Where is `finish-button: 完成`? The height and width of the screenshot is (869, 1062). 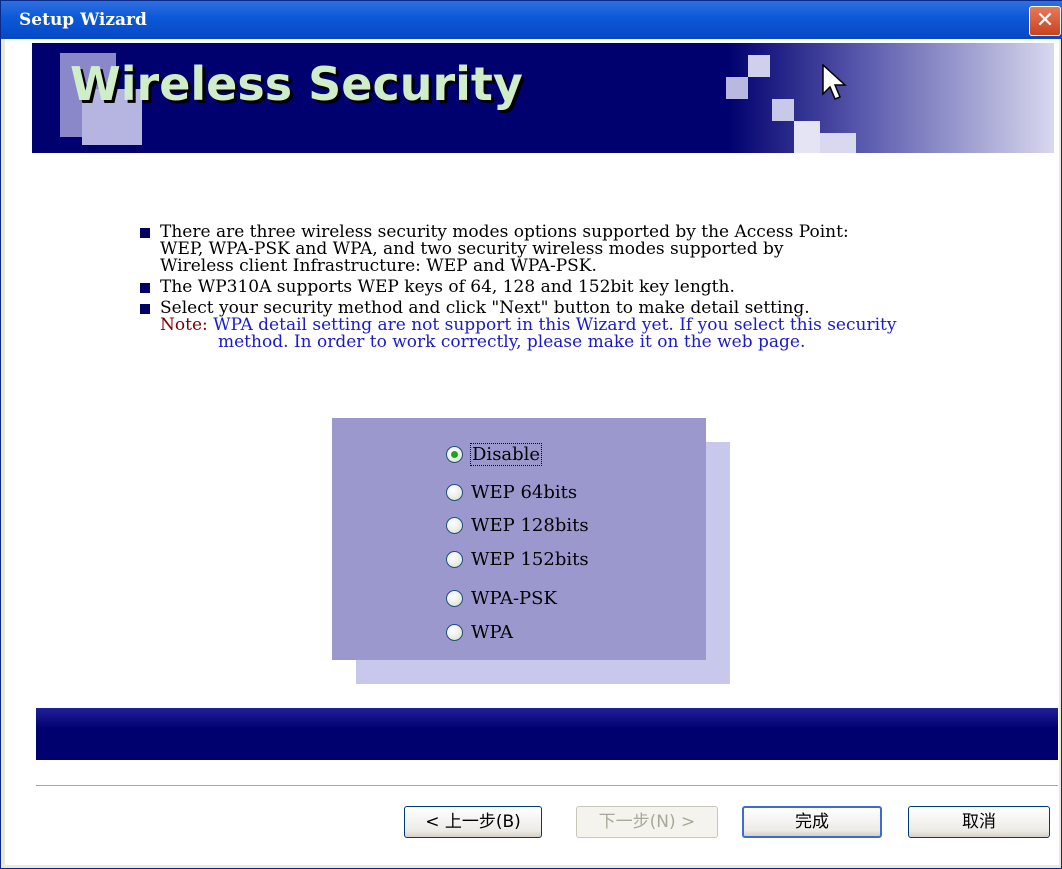 finish-button: 完成 is located at coordinates (812, 822).